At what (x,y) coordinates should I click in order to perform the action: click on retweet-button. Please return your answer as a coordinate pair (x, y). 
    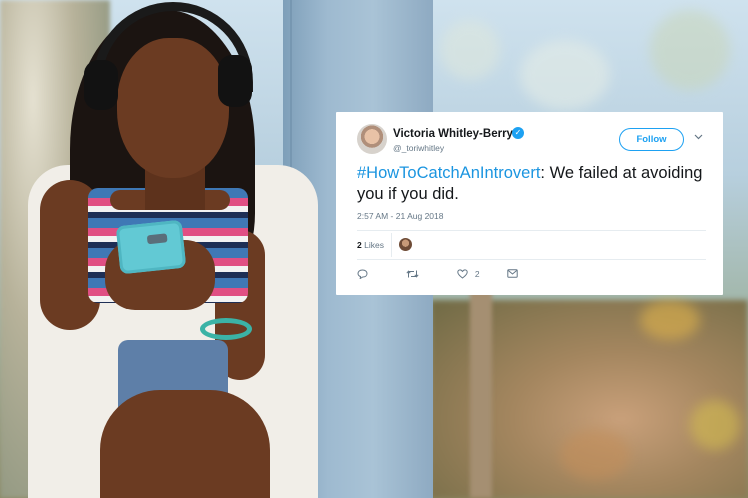
    Looking at the image, I should click on (412, 274).